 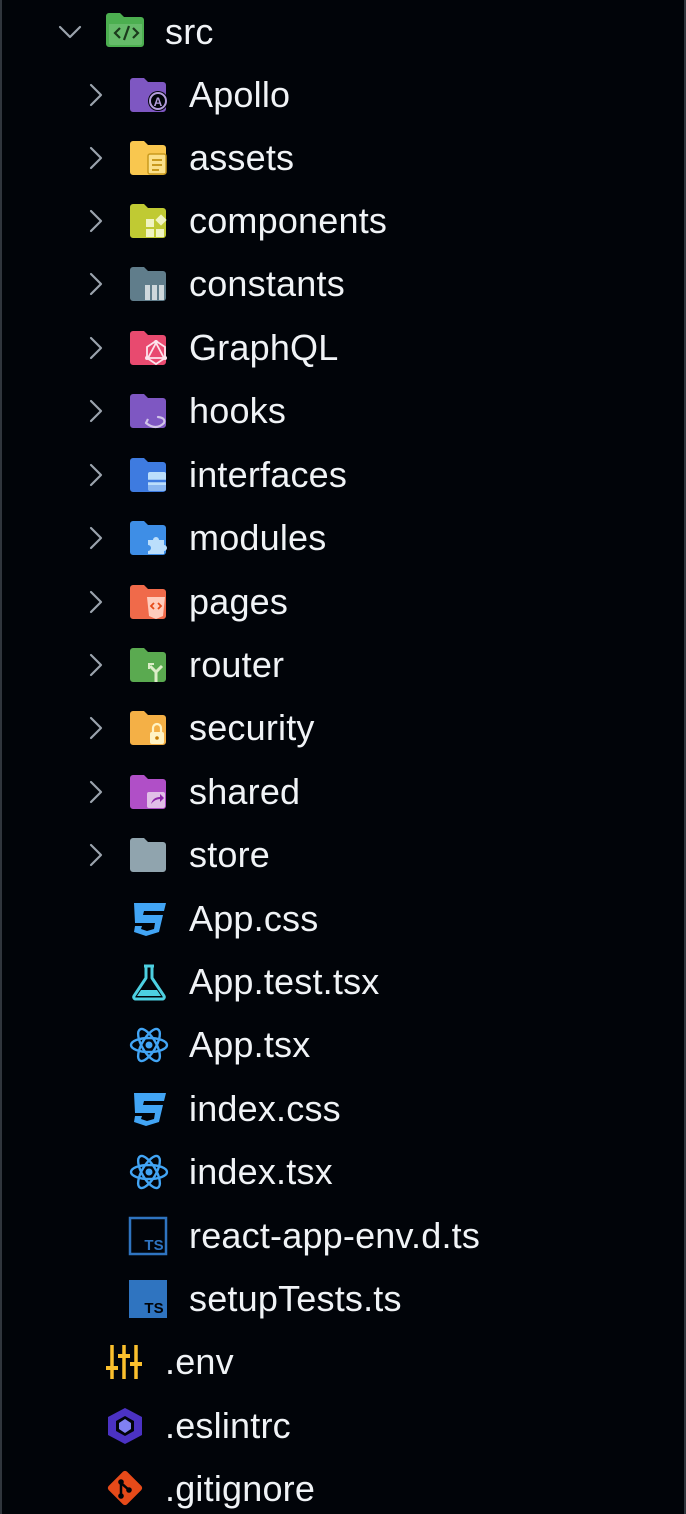 What do you see at coordinates (254, 918) in the screenshot?
I see `tree-item-label: App.css` at bounding box center [254, 918].